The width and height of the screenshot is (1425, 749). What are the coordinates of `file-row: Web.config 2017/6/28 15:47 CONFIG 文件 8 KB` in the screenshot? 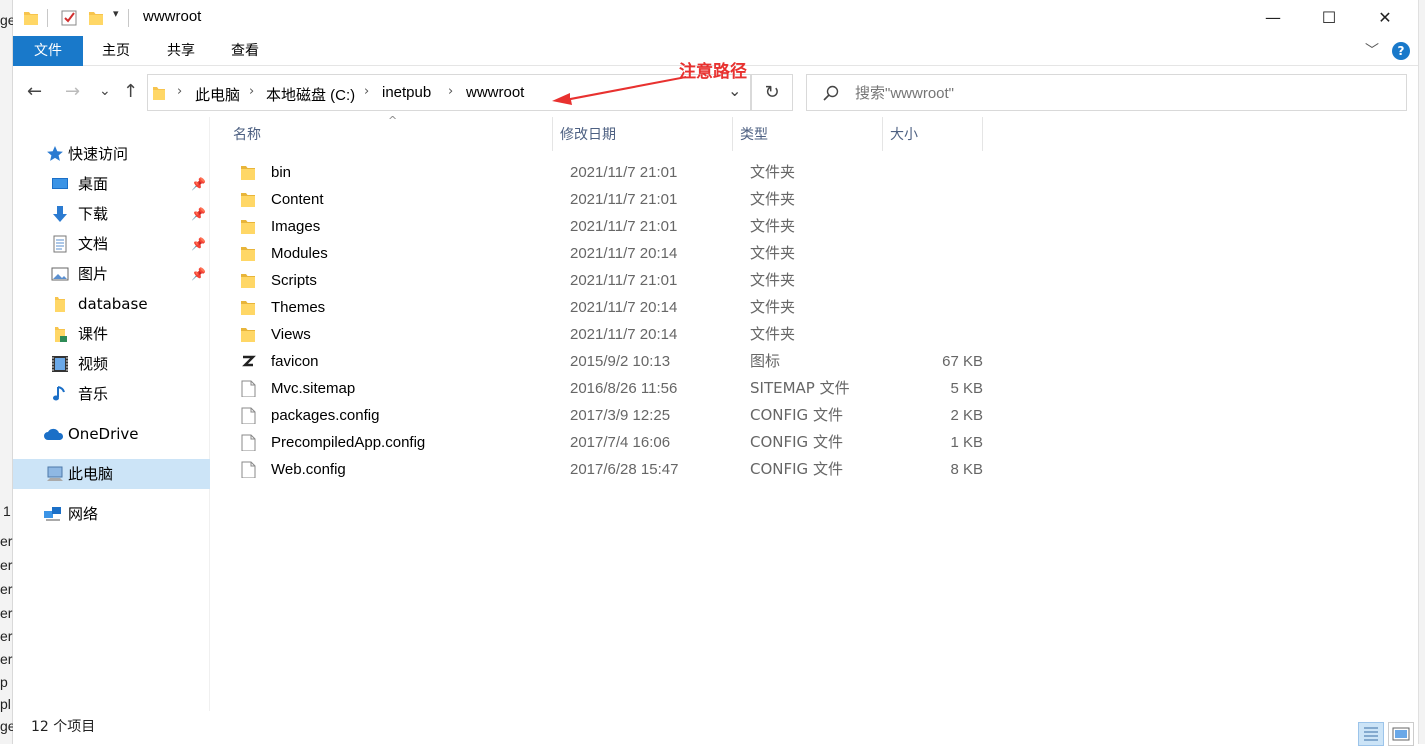 It's located at (613, 469).